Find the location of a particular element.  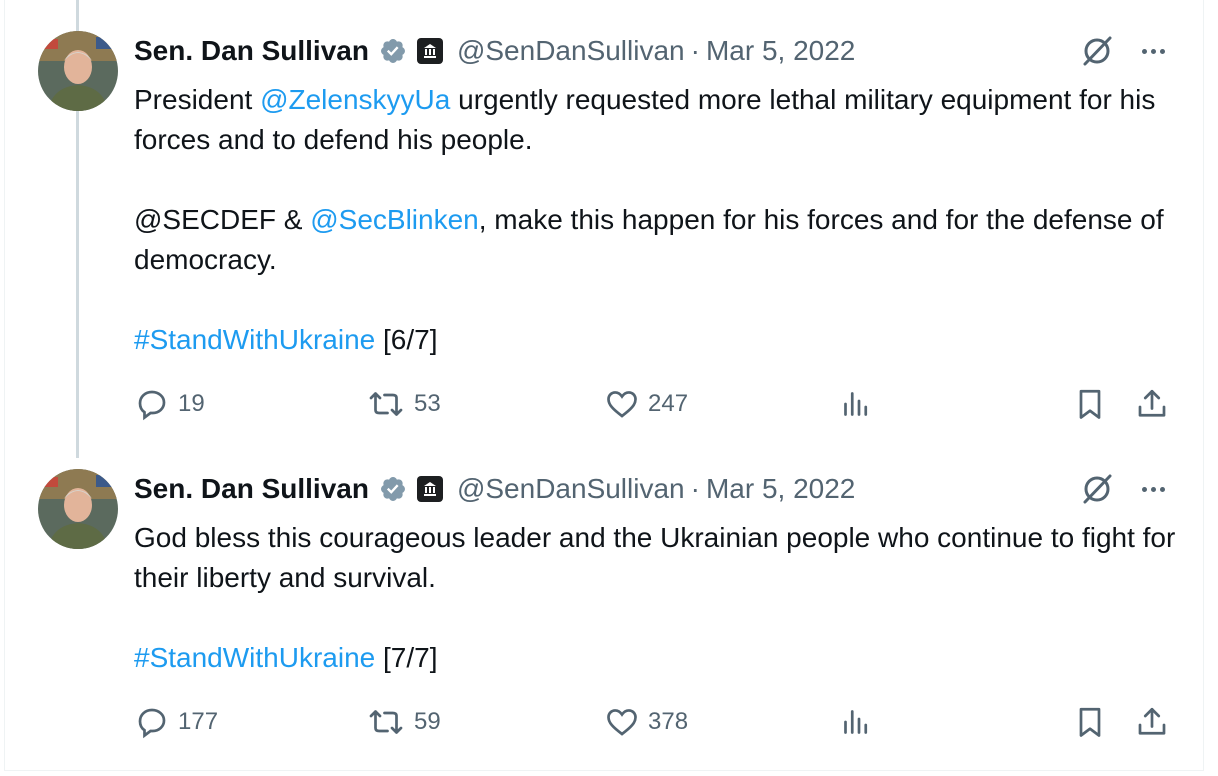

tweet-actions: 177 59 378 is located at coordinates (609, 722).